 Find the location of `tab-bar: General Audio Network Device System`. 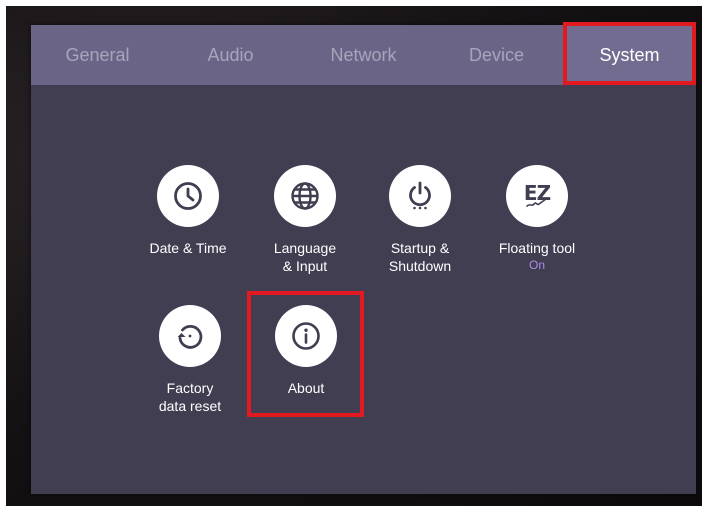

tab-bar: General Audio Network Device System is located at coordinates (363, 55).